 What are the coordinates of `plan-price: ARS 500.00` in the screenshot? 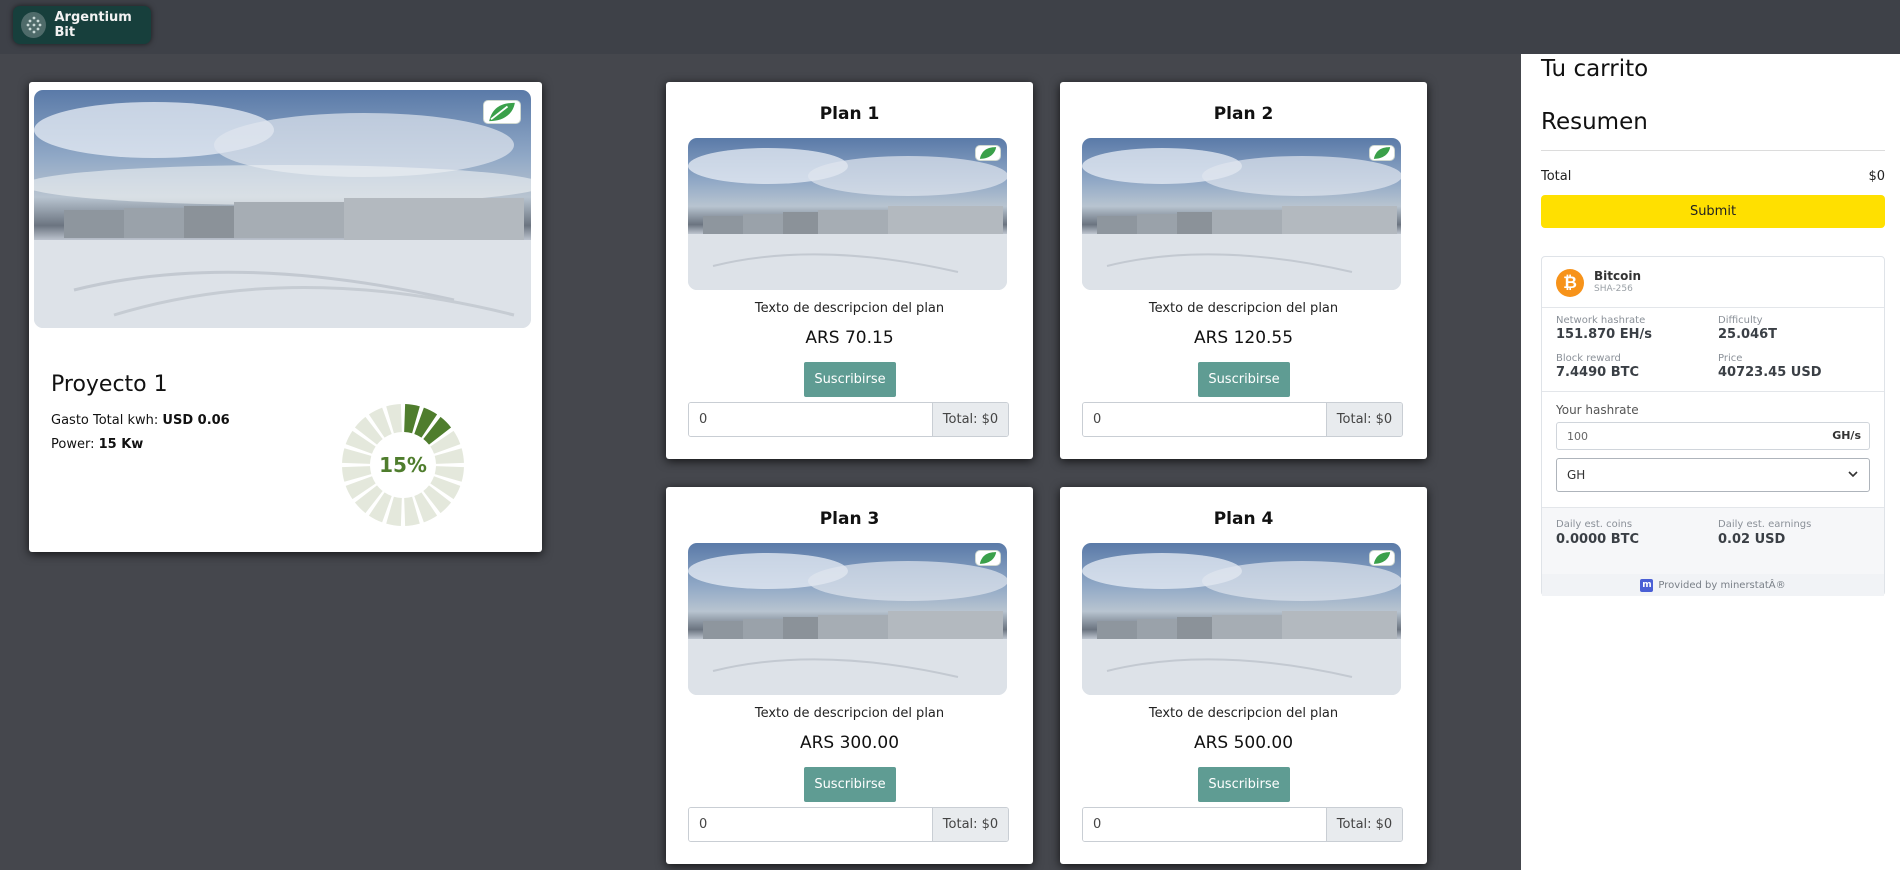 It's located at (1243, 743).